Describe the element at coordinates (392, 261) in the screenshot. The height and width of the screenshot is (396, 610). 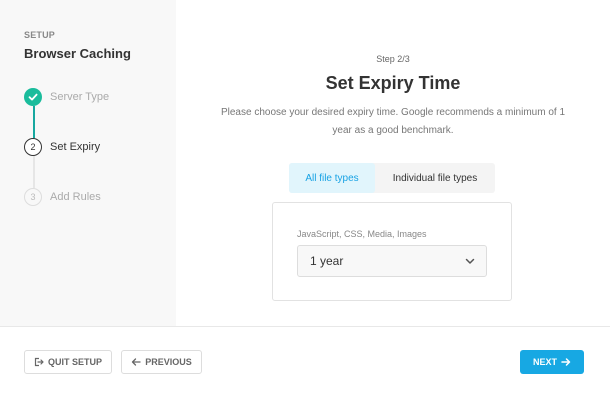
I see `expiry-select: 1 year` at that location.